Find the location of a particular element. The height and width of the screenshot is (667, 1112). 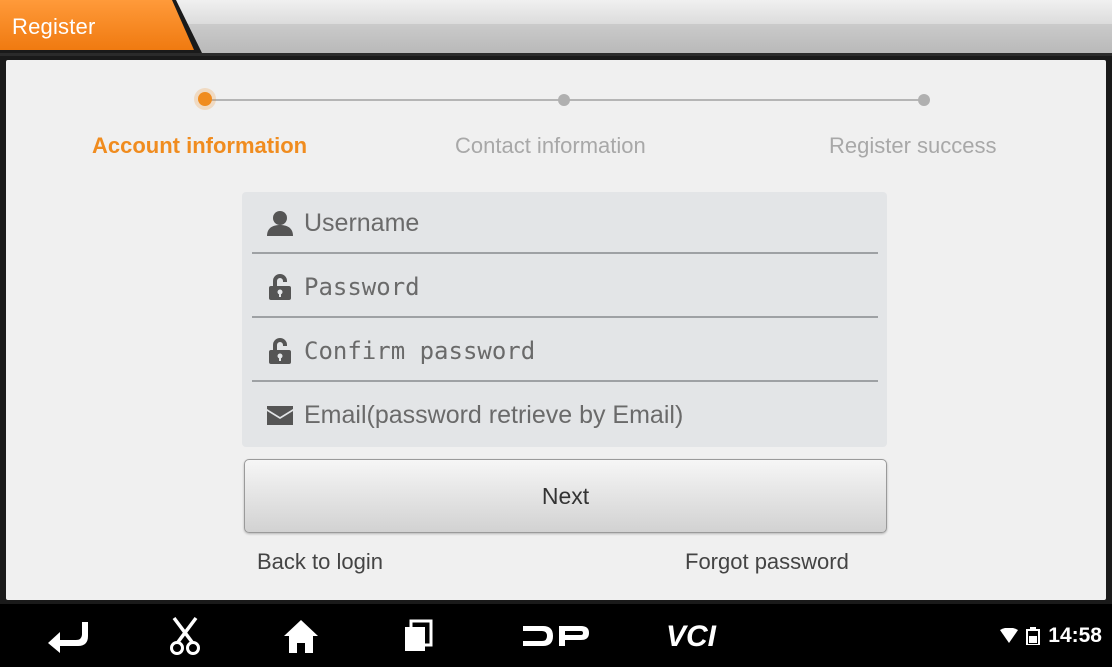

vci-button: VCI is located at coordinates (702, 635).